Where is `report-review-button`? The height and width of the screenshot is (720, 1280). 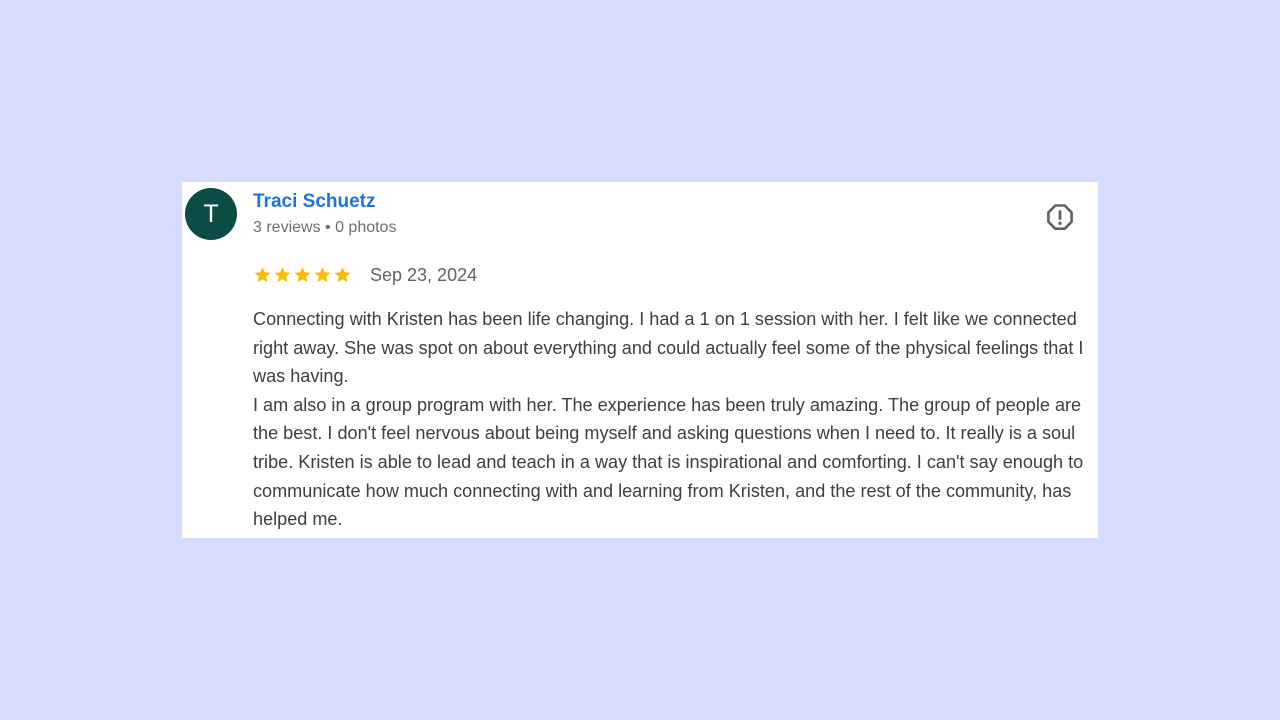 report-review-button is located at coordinates (1060, 218).